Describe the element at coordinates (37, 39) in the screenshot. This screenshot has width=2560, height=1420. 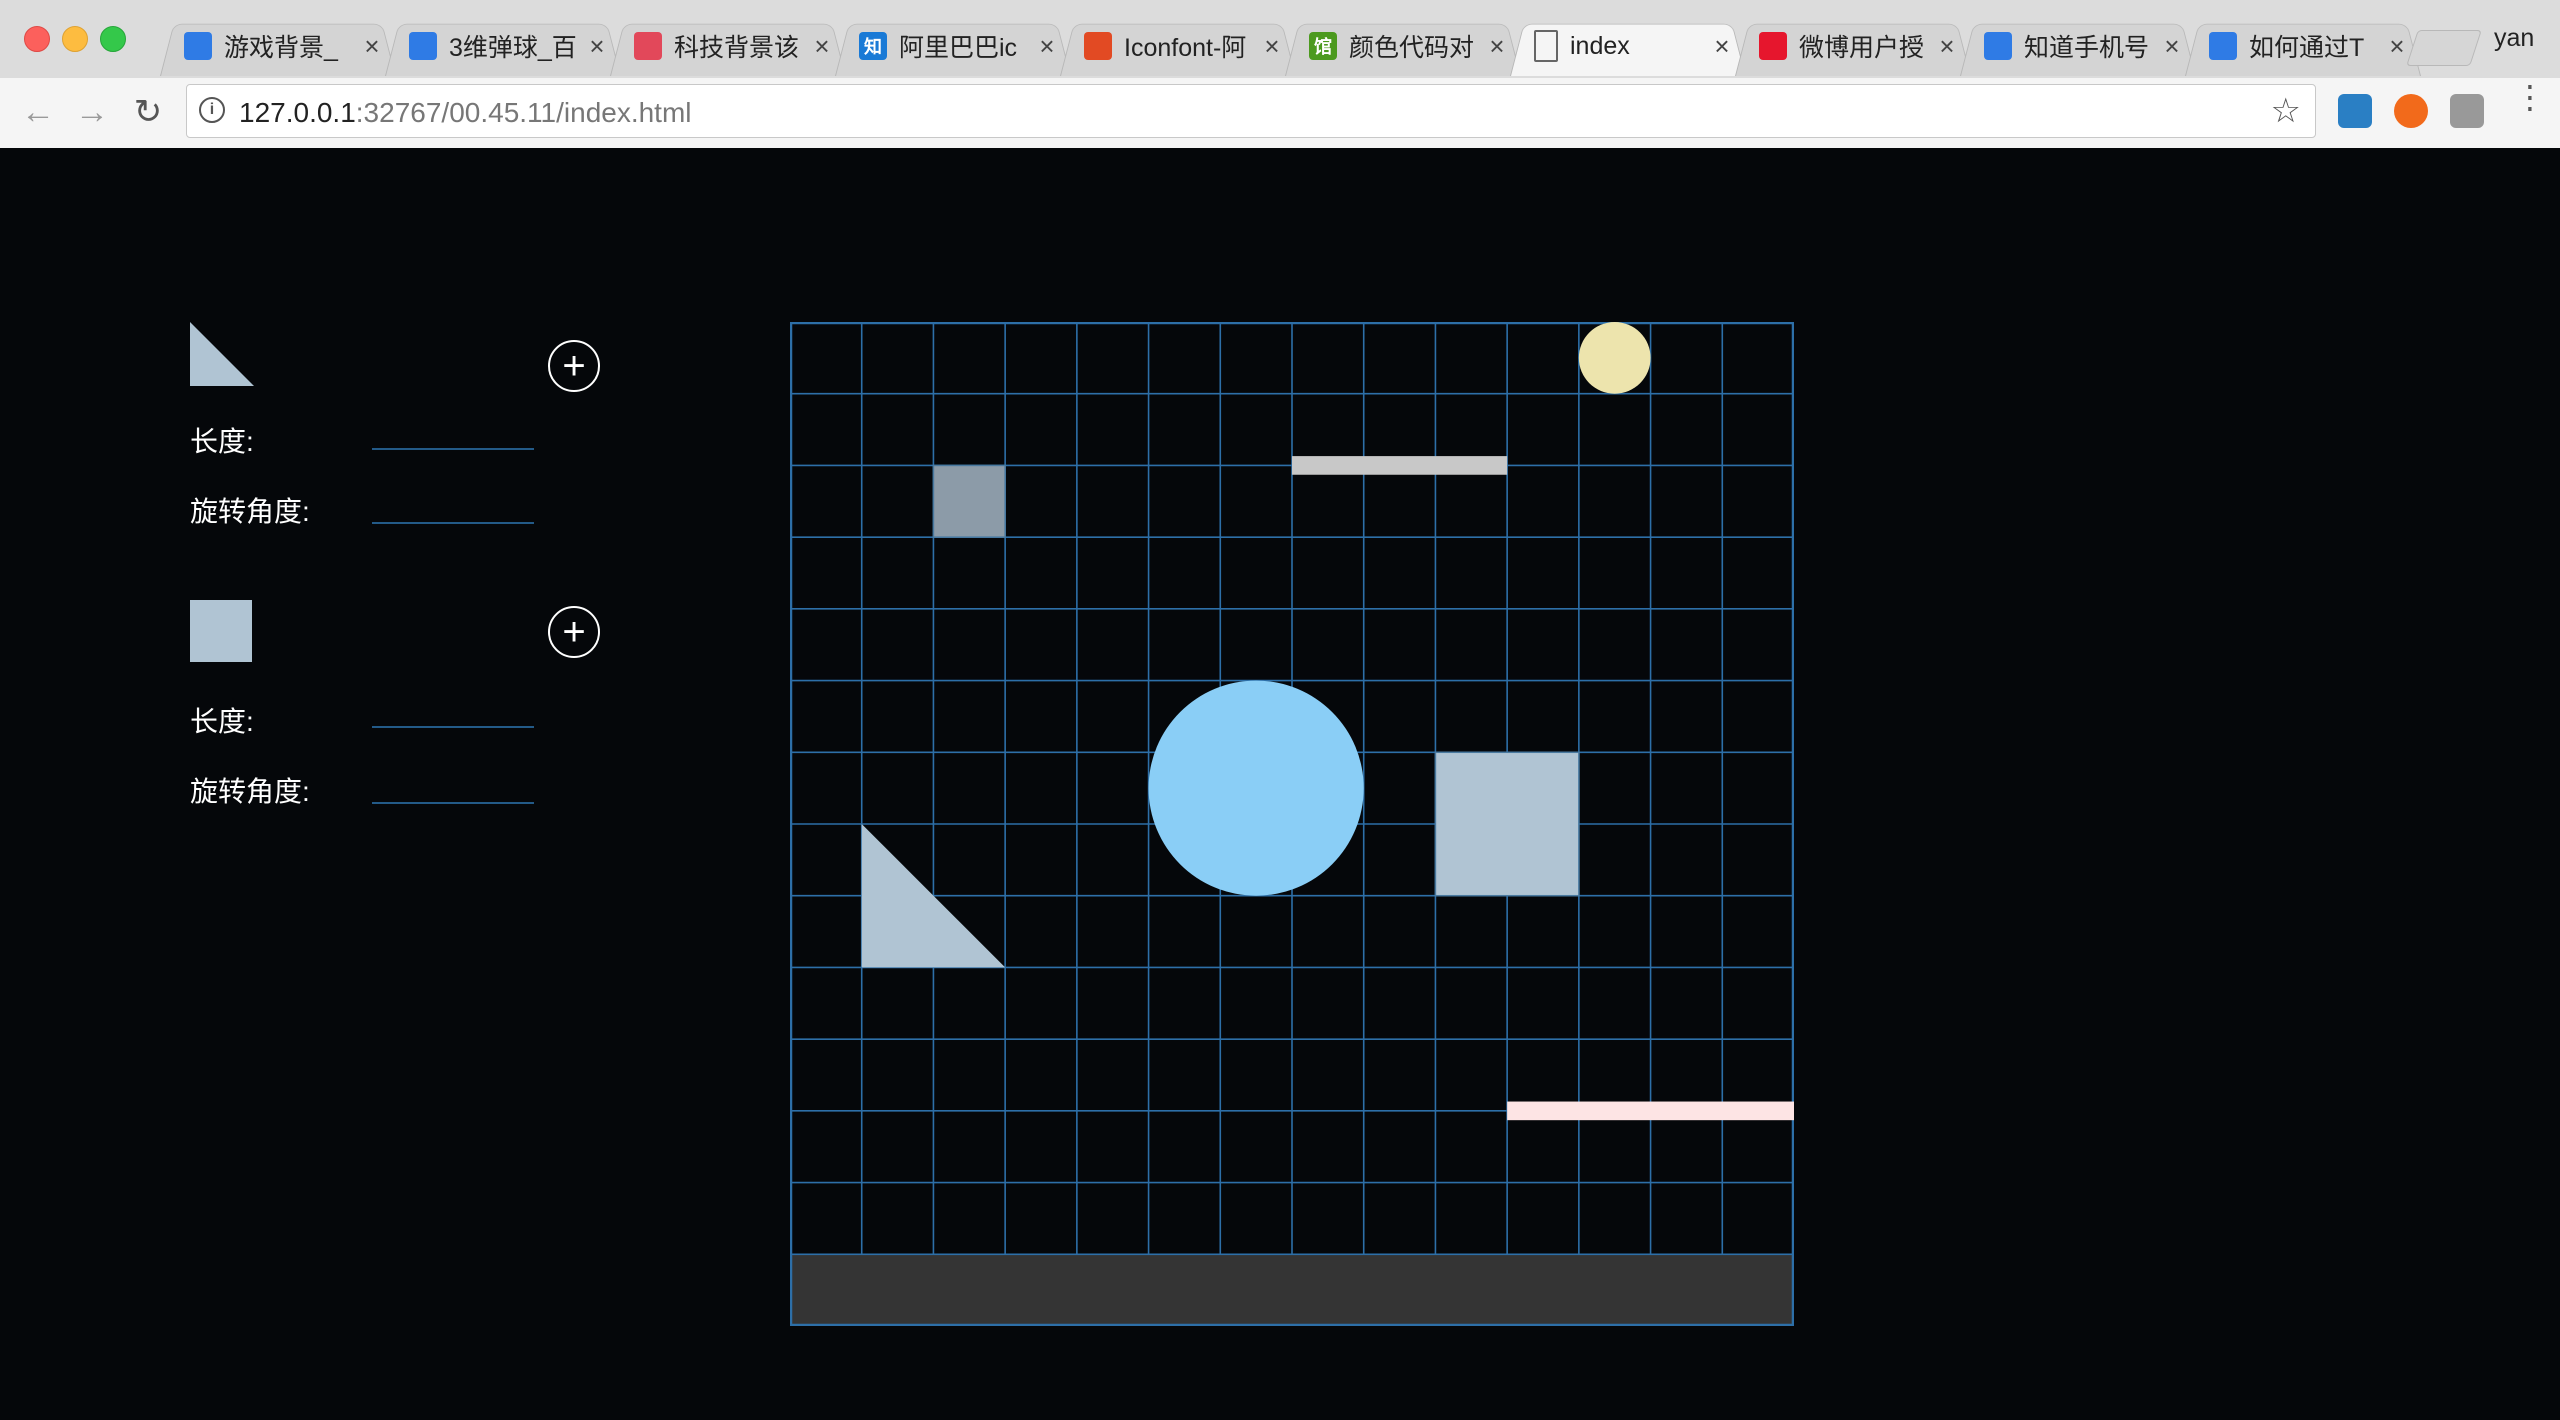
I see `close-window-button` at that location.